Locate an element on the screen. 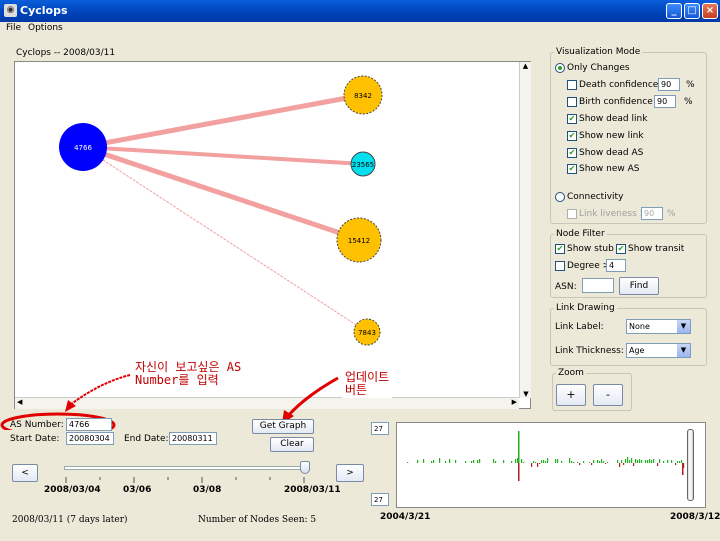 Image resolution: width=720 pixels, height=541 pixels. birth-confidence-checkbox is located at coordinates (572, 102).